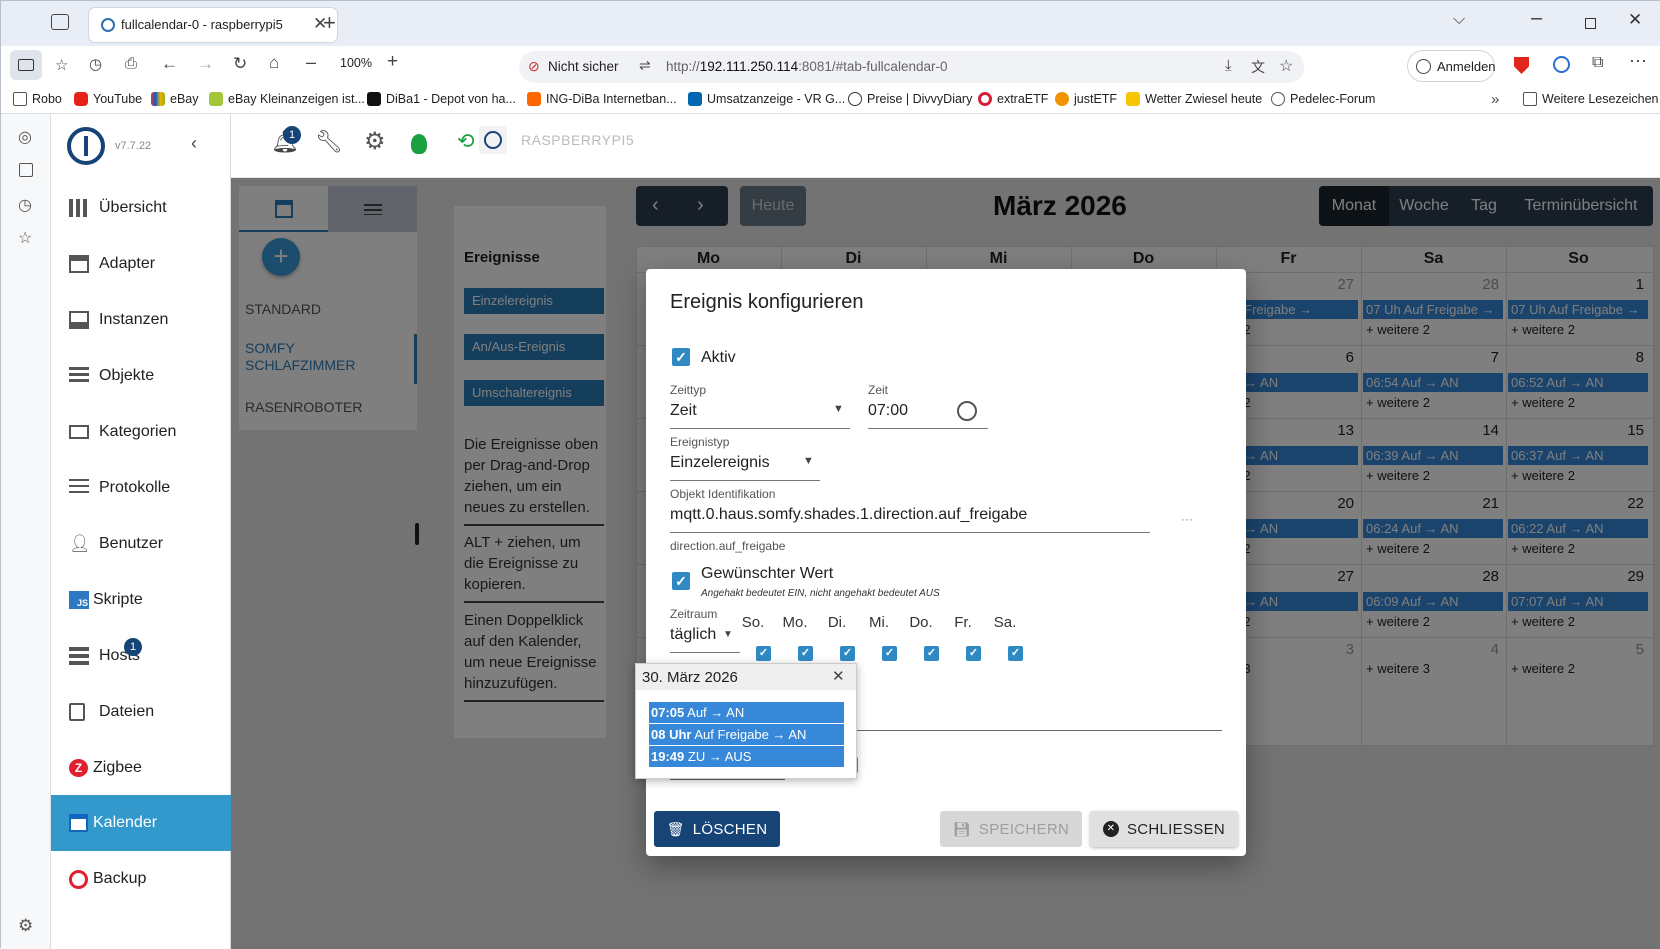 This screenshot has width=1660, height=949. What do you see at coordinates (311, 62) in the screenshot?
I see `zoom-out-icon: –` at bounding box center [311, 62].